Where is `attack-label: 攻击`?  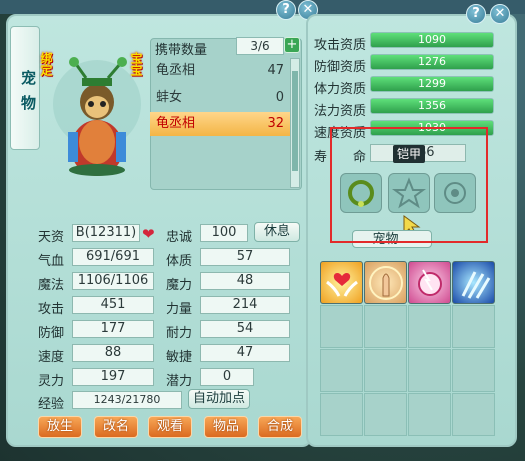 attack-label: 攻击 is located at coordinates (51, 309).